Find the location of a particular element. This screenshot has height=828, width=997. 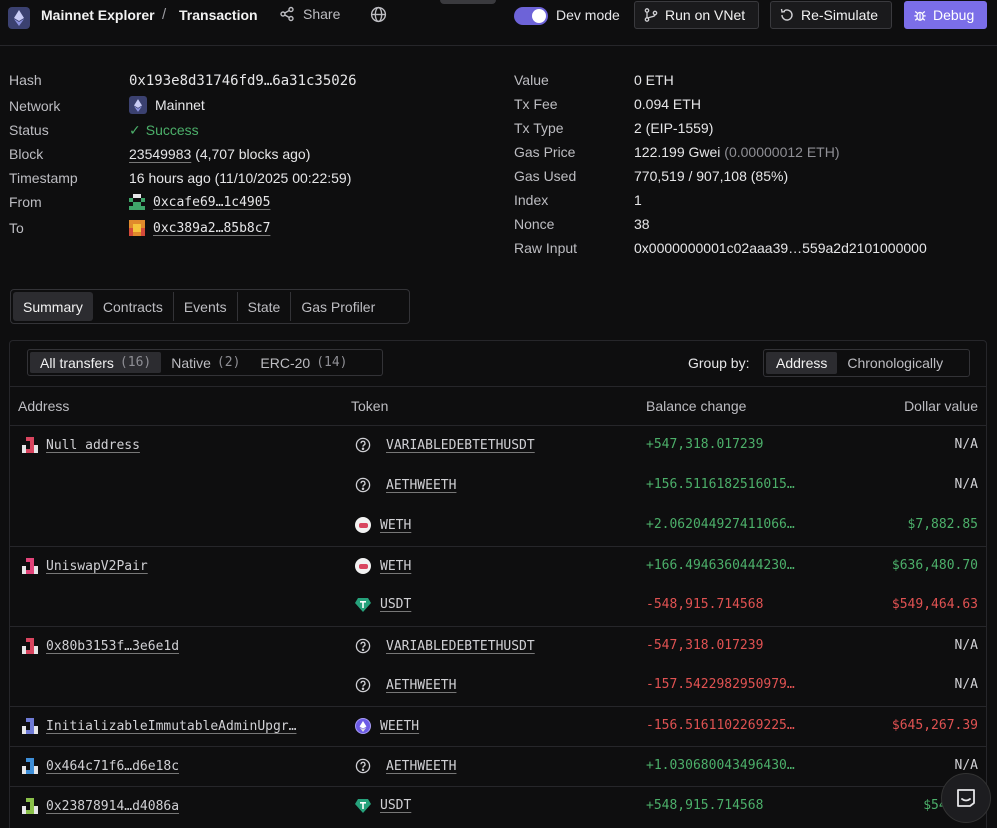

group-by-toggle: Address Chronologically is located at coordinates (866, 363).